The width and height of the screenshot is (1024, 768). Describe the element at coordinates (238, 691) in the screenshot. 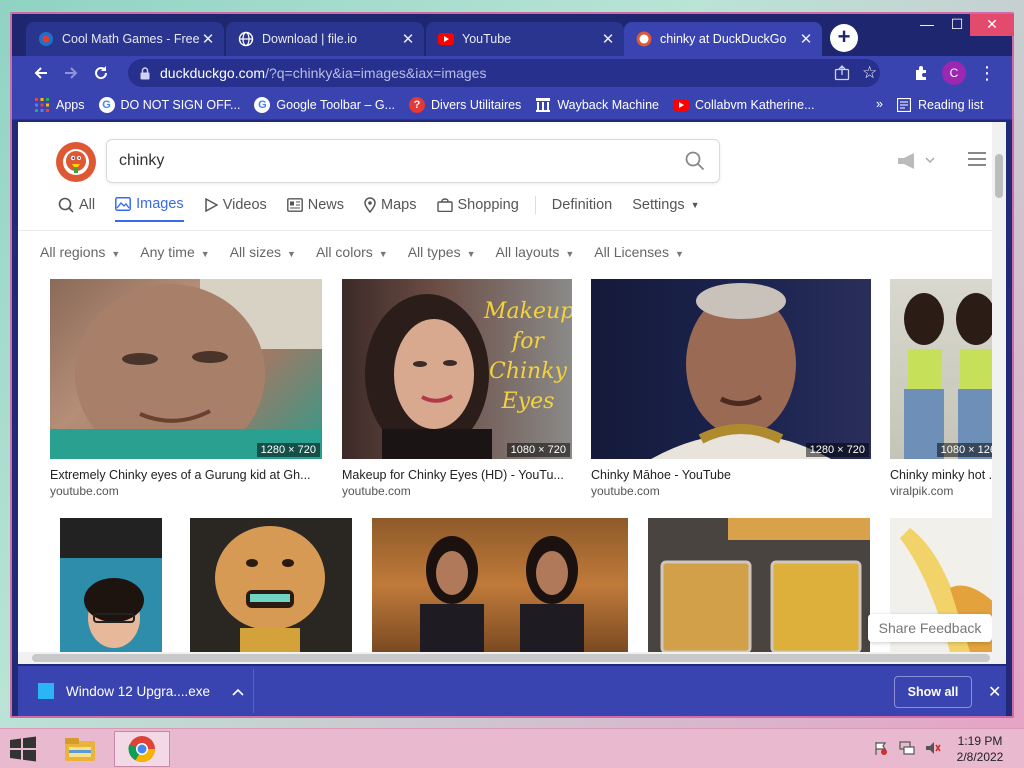

I see `chevron-up-icon` at that location.